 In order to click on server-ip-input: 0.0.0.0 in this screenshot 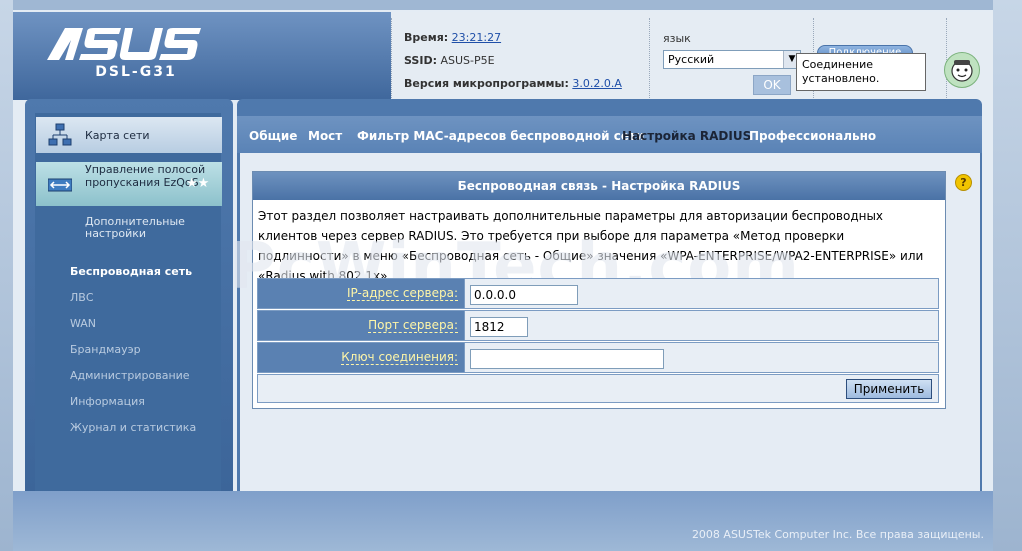, I will do `click(524, 295)`.